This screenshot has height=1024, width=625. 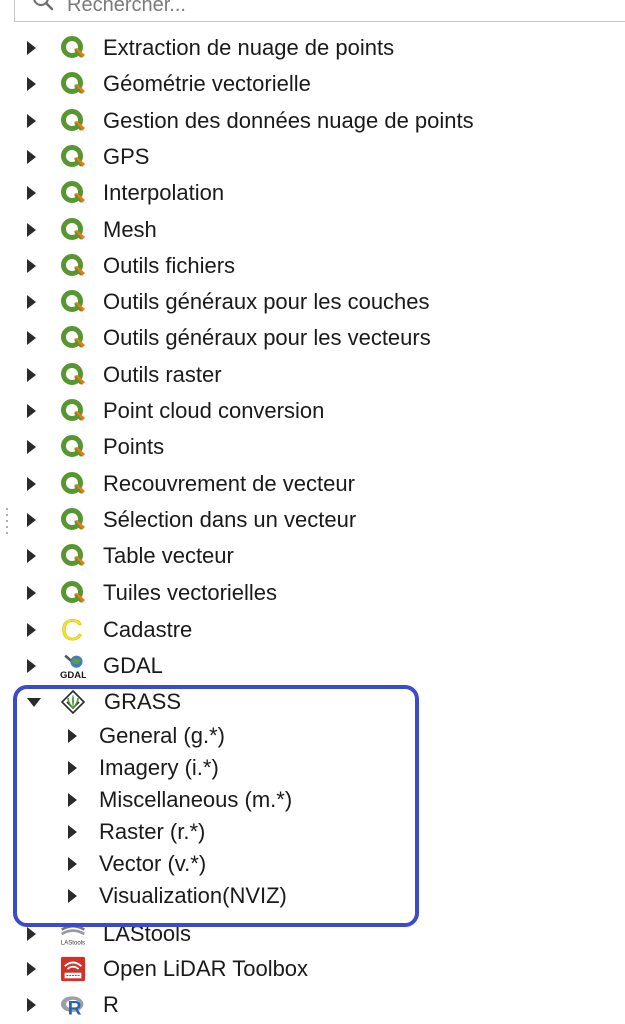 I want to click on tree-item-label: GDAL, so click(x=133, y=665).